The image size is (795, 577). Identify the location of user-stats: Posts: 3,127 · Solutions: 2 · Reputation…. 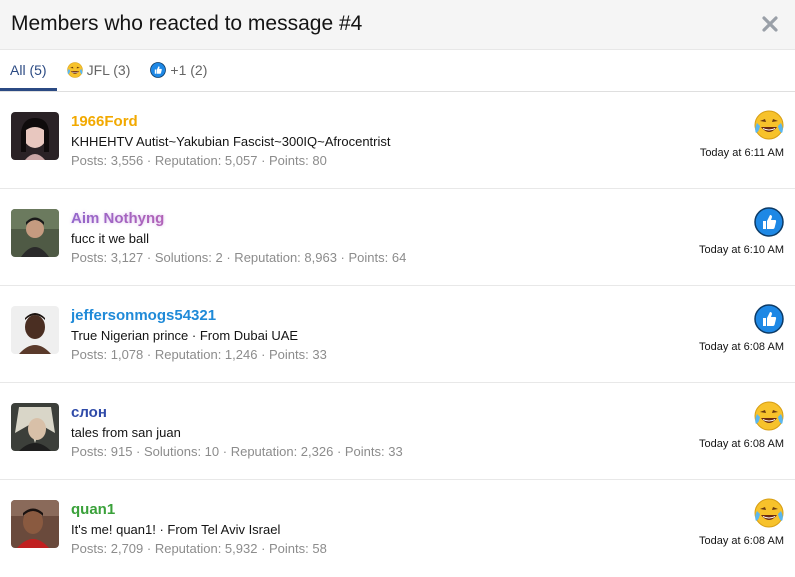
(239, 257).